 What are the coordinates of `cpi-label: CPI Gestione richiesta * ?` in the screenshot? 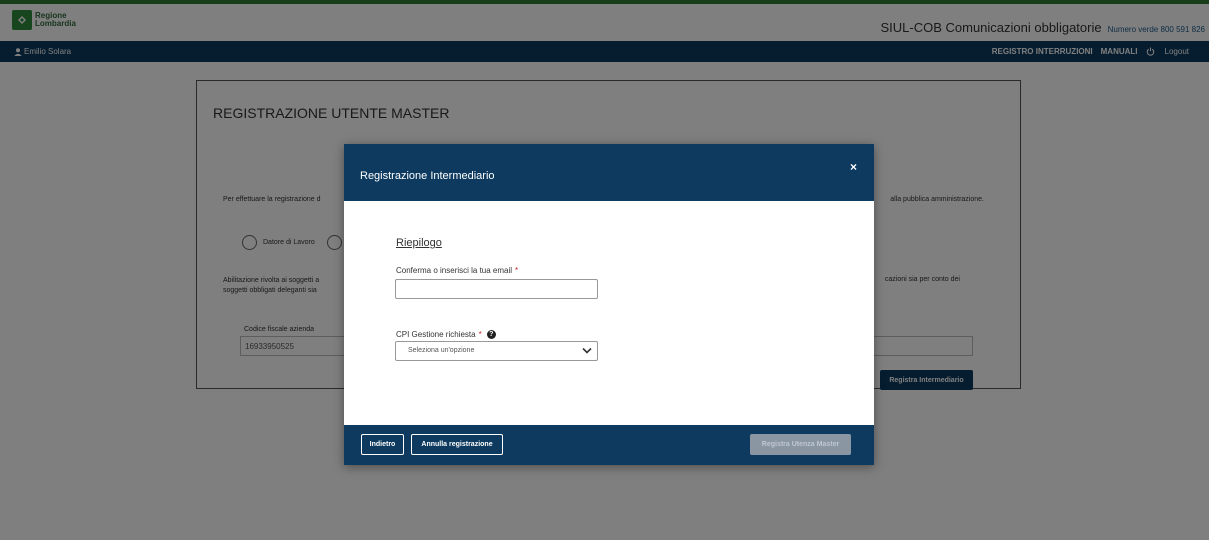 It's located at (446, 334).